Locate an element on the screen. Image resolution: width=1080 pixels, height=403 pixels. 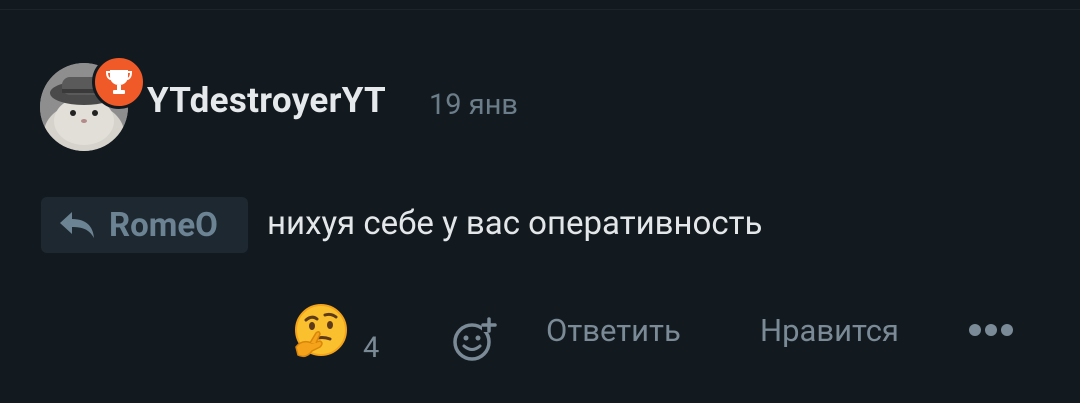
comment-text: нихуя себе у вас оперативность is located at coordinates (515, 223).